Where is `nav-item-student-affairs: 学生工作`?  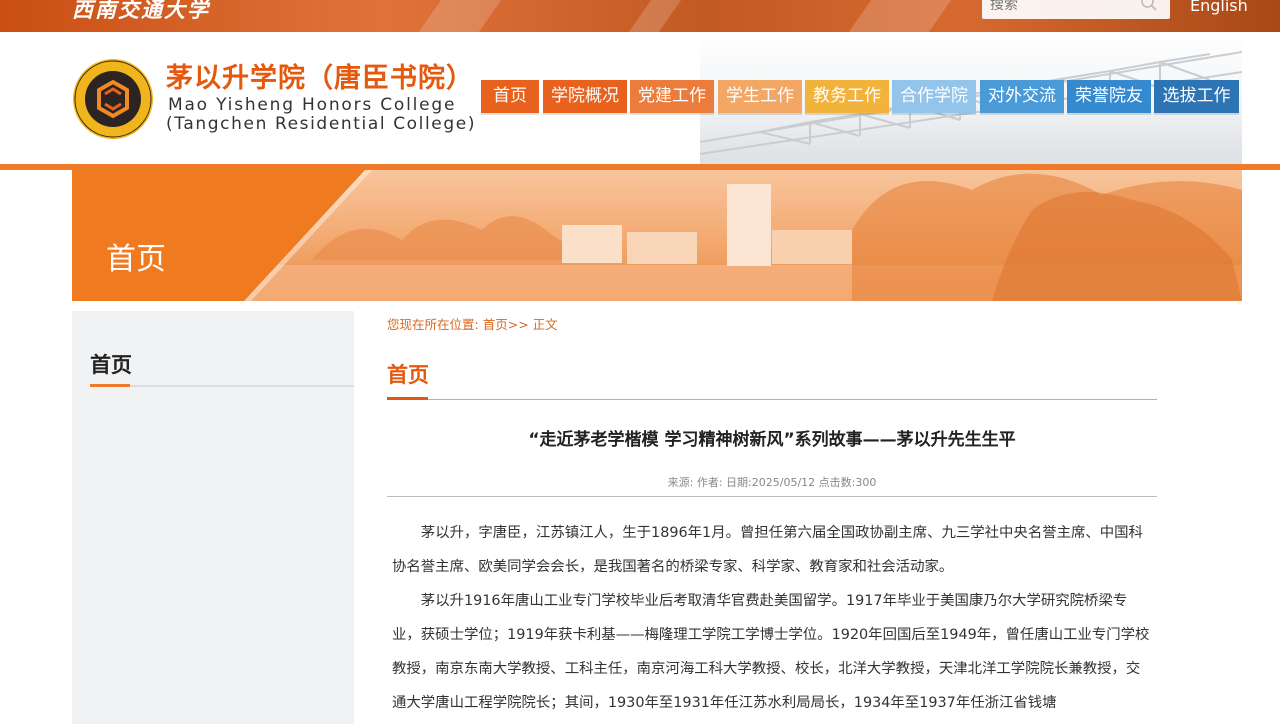 nav-item-student-affairs: 学生工作 is located at coordinates (760, 96).